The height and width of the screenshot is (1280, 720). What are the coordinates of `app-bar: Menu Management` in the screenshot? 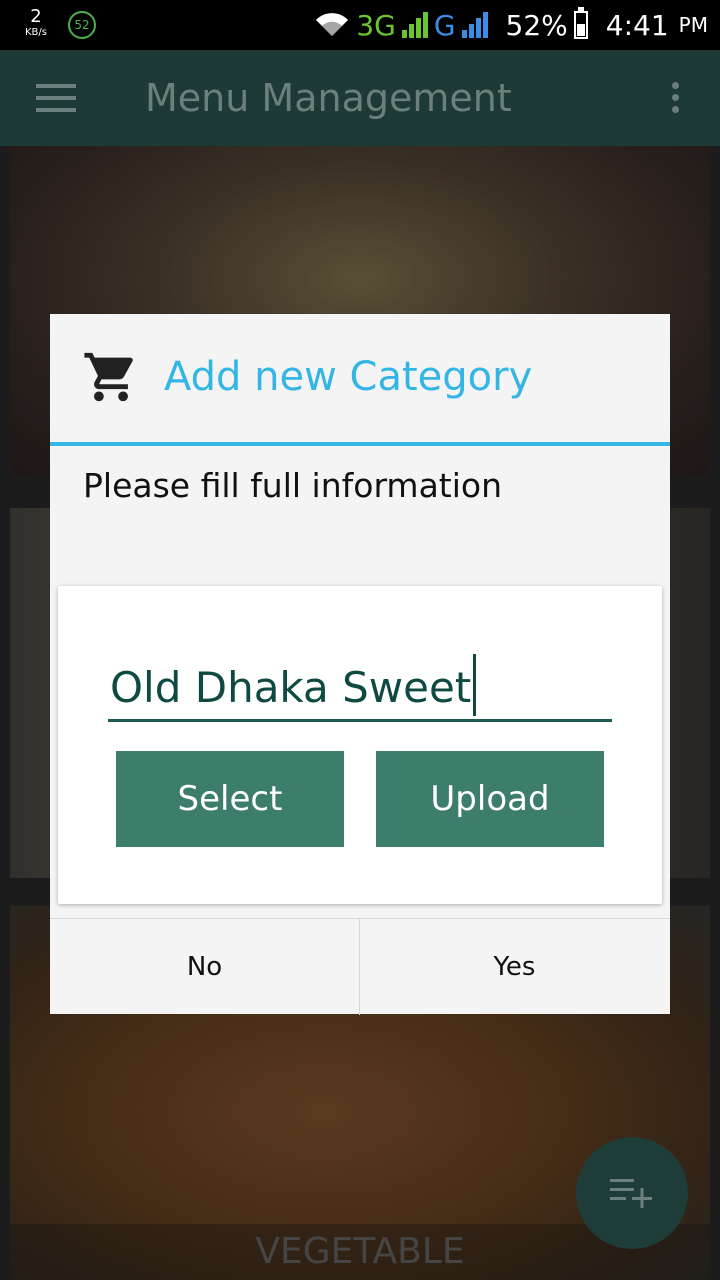 It's located at (360, 98).